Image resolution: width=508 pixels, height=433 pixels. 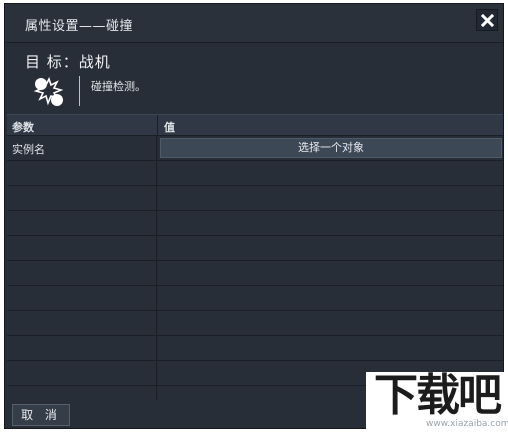 I want to click on table-row: 实例名 选择一个对象, so click(x=255, y=148).